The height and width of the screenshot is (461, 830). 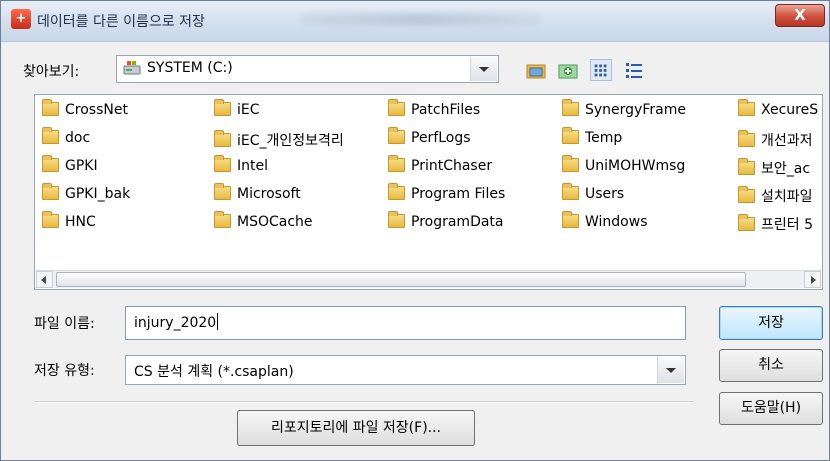 I want to click on list-view-icon, so click(x=601, y=70).